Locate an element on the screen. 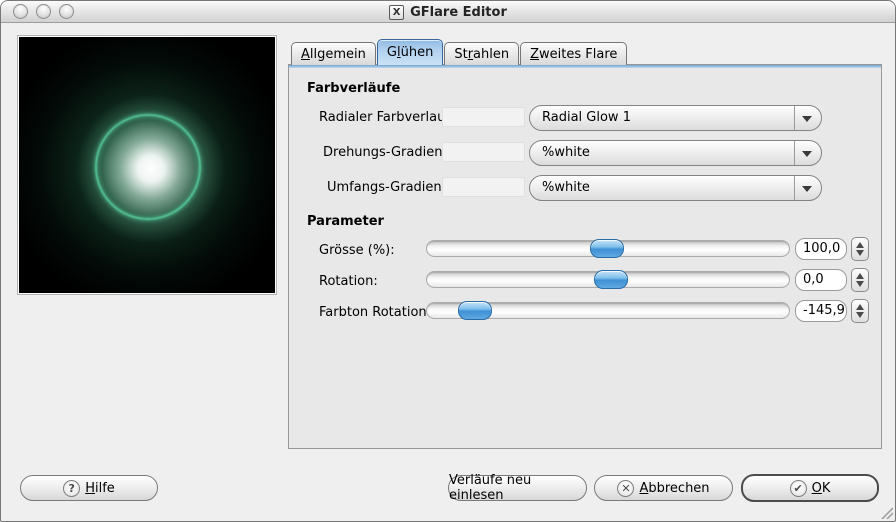  size-slider-thumb is located at coordinates (606, 248).